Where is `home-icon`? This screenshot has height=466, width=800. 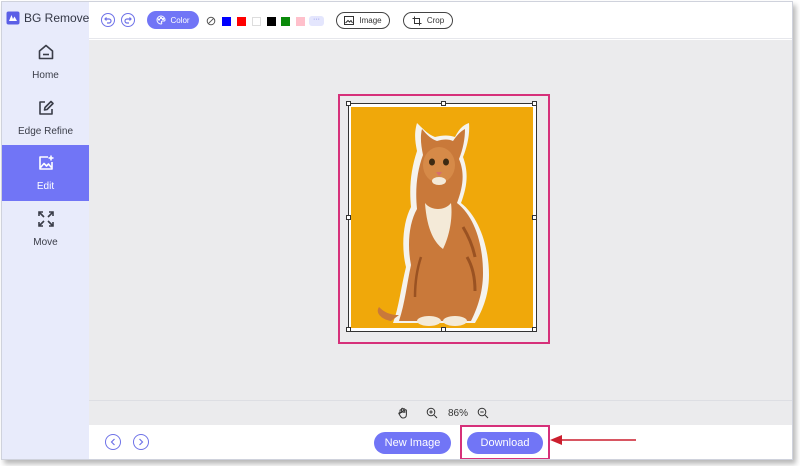
home-icon is located at coordinates (45, 52).